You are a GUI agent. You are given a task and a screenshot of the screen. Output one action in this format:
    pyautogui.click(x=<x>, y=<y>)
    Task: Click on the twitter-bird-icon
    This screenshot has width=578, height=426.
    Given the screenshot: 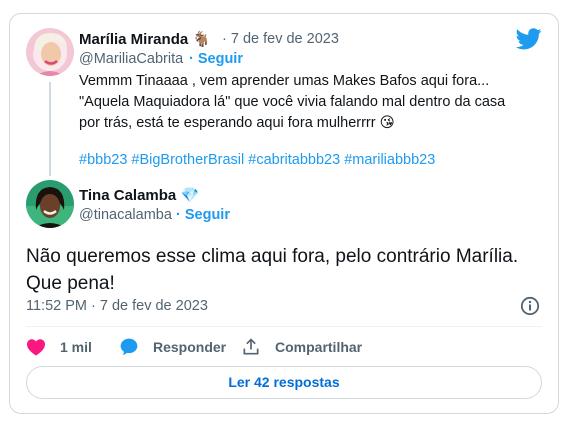 What is the action you would take?
    pyautogui.click(x=528, y=39)
    